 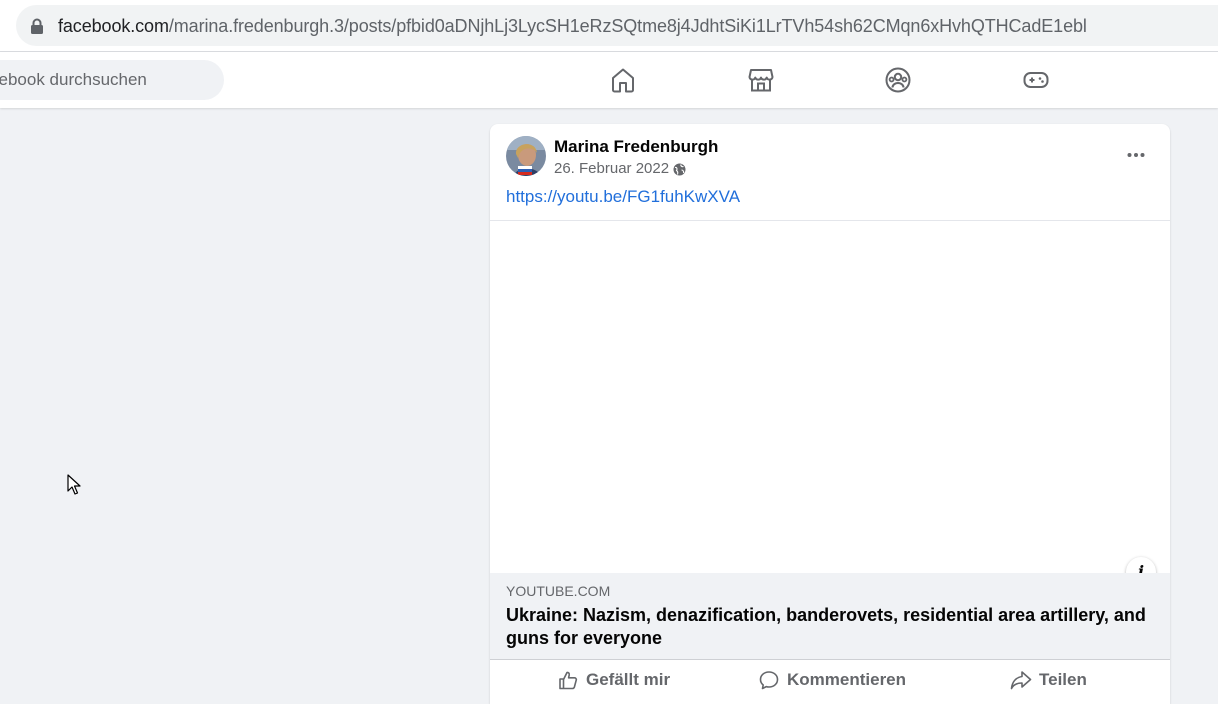 What do you see at coordinates (558, 591) in the screenshot?
I see `link-preview-domain: YOUTUBE.COM` at bounding box center [558, 591].